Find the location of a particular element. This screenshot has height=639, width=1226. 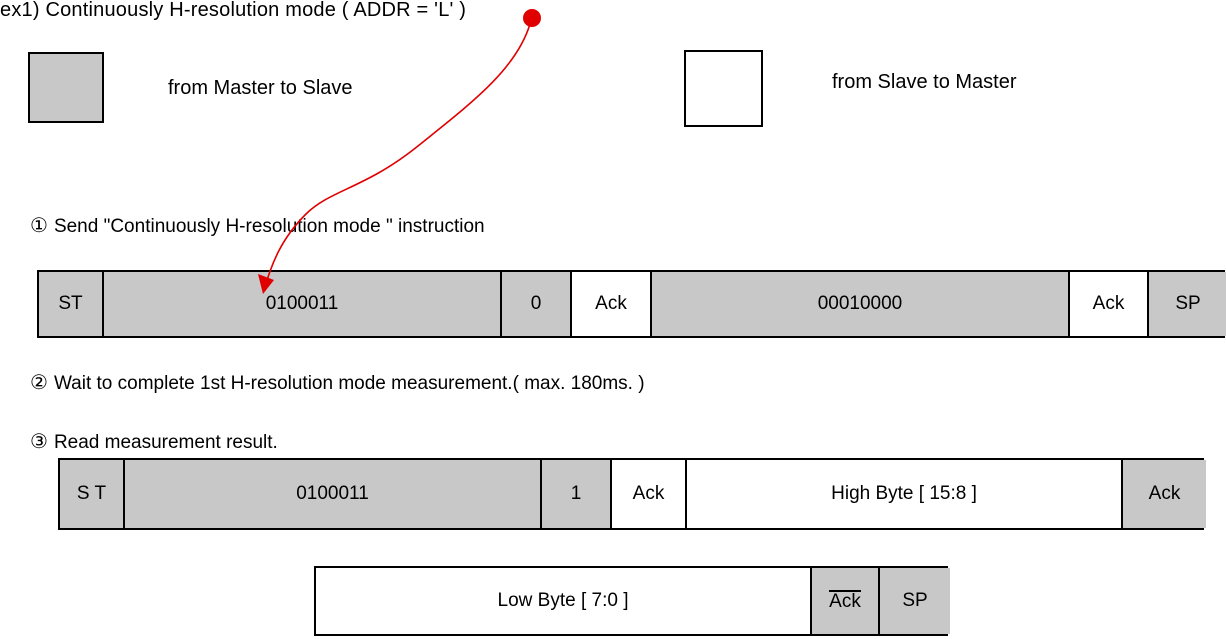

annotation-curve is located at coordinates (397, 157).